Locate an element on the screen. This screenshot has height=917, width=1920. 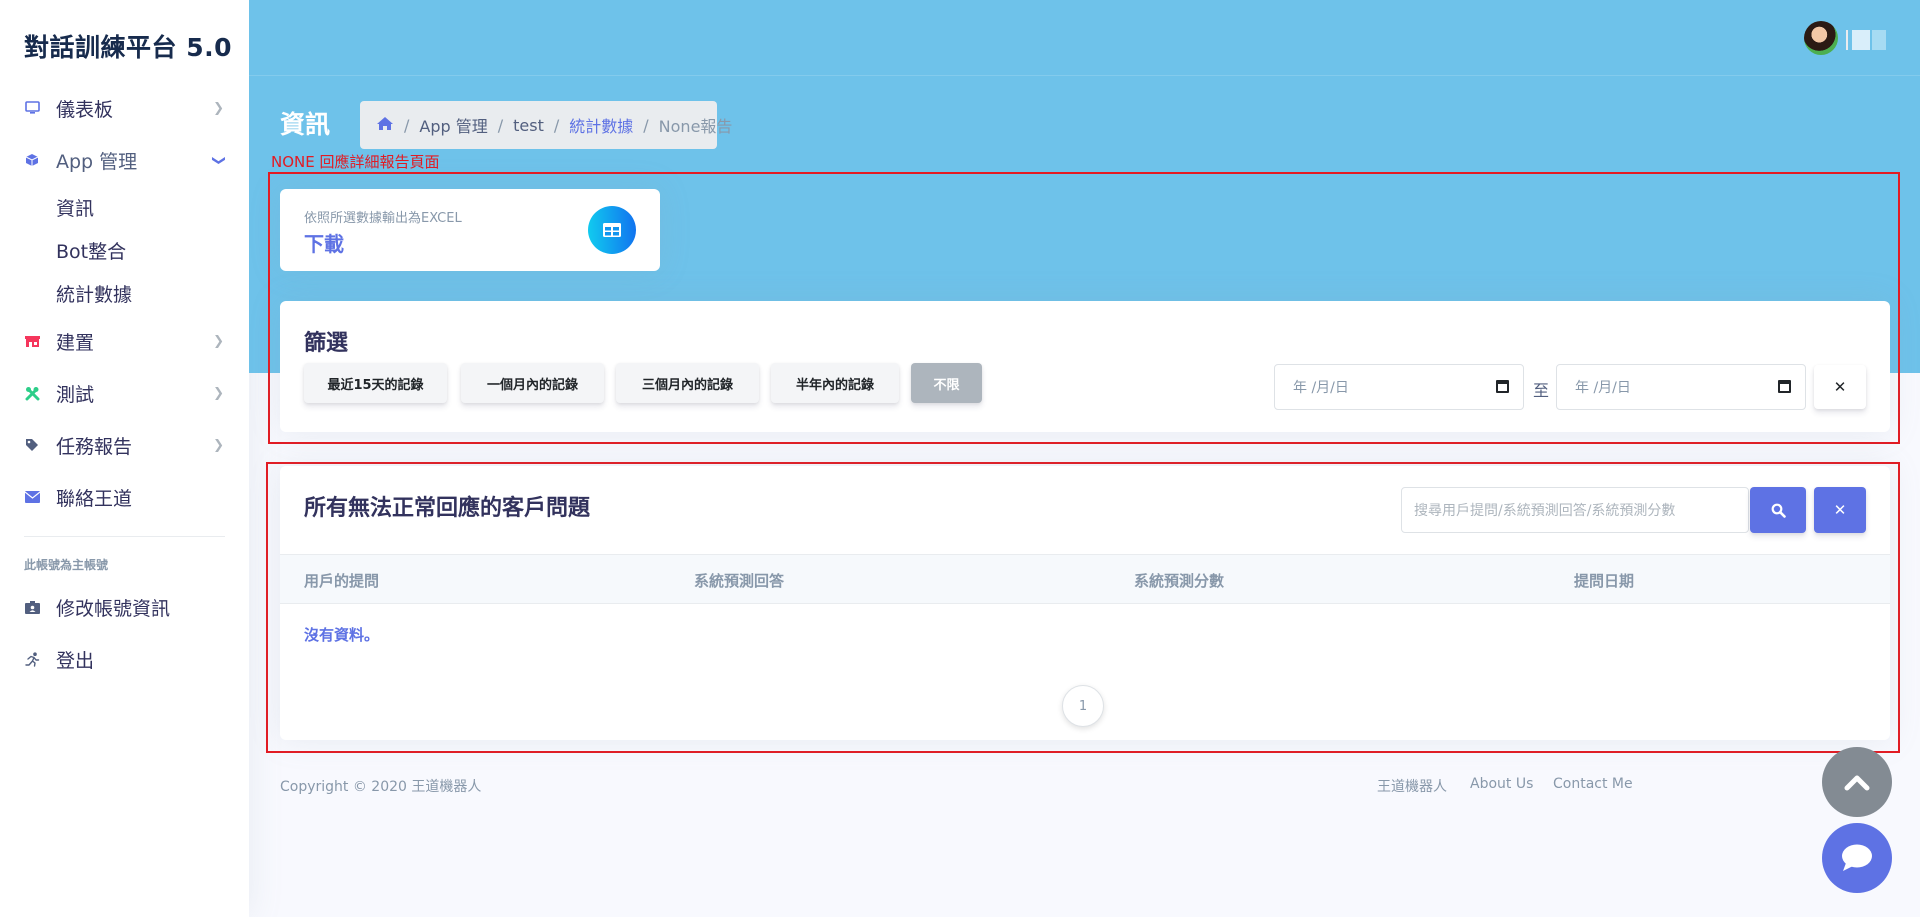
export-card: 依照所選數據輸出為EXCEL 下載 is located at coordinates (470, 230).